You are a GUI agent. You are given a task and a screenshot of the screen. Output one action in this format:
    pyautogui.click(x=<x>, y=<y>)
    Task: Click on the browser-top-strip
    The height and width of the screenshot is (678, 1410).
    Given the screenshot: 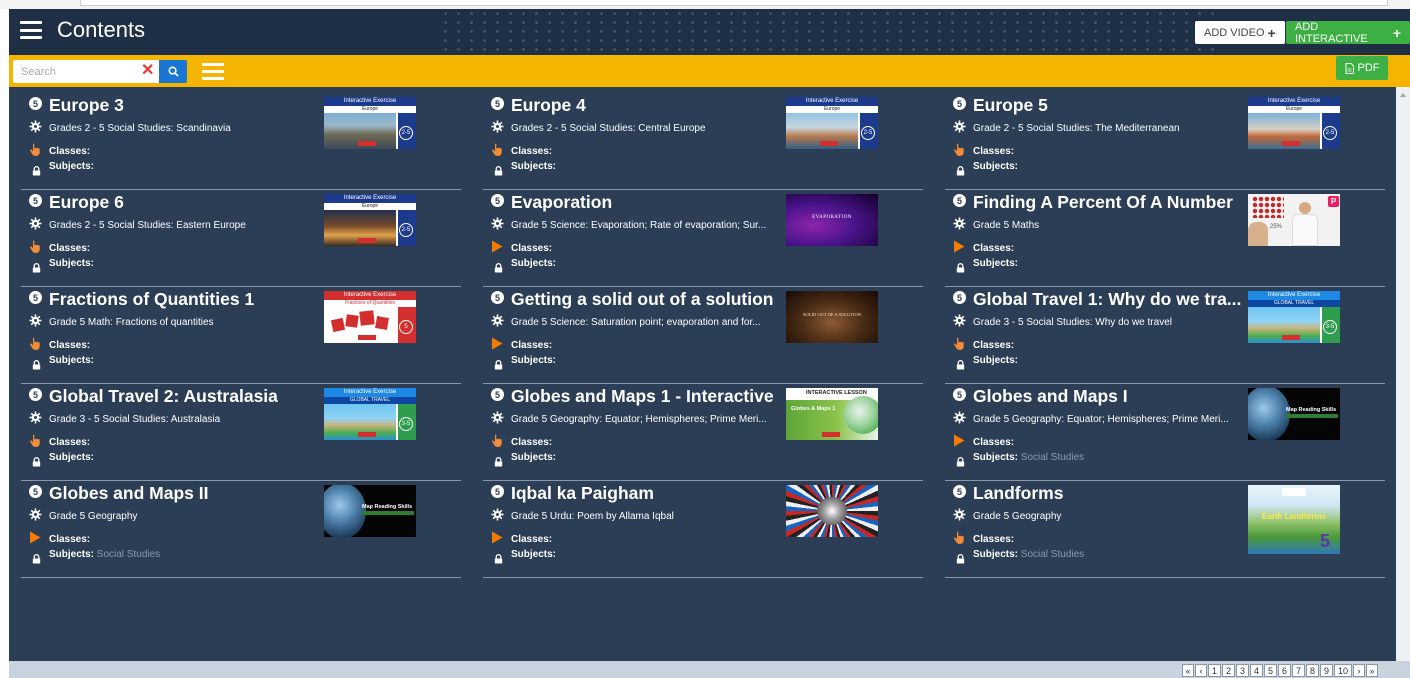 What is the action you would take?
    pyautogui.click(x=705, y=4)
    